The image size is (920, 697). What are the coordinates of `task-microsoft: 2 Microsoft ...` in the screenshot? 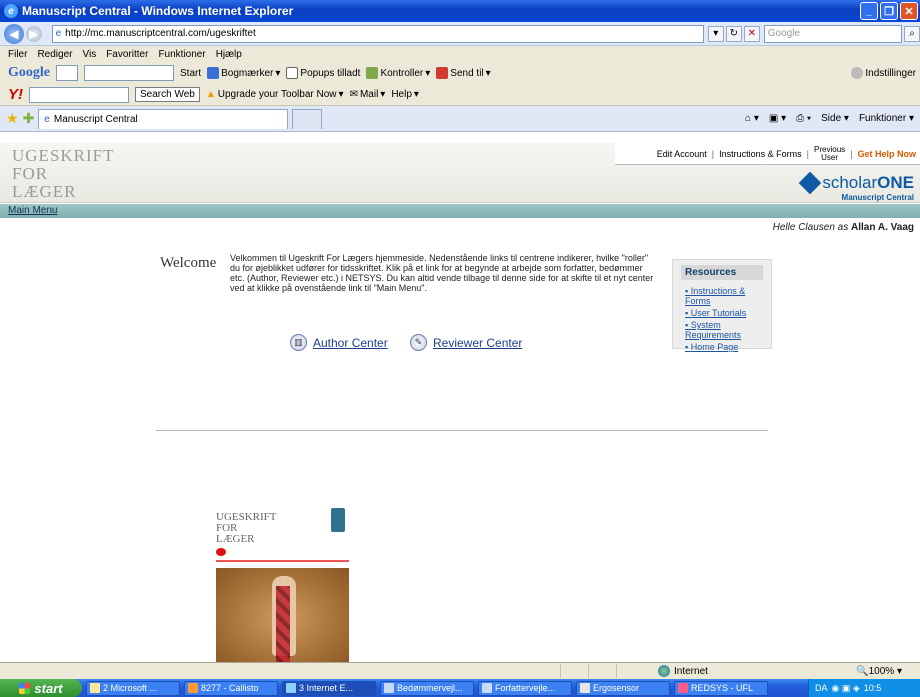 It's located at (133, 688).